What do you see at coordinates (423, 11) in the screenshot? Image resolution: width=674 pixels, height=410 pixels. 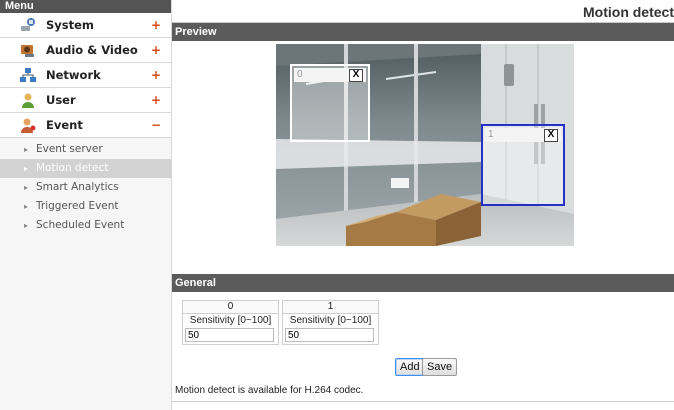 I see `title-bar: Motion detect` at bounding box center [423, 11].